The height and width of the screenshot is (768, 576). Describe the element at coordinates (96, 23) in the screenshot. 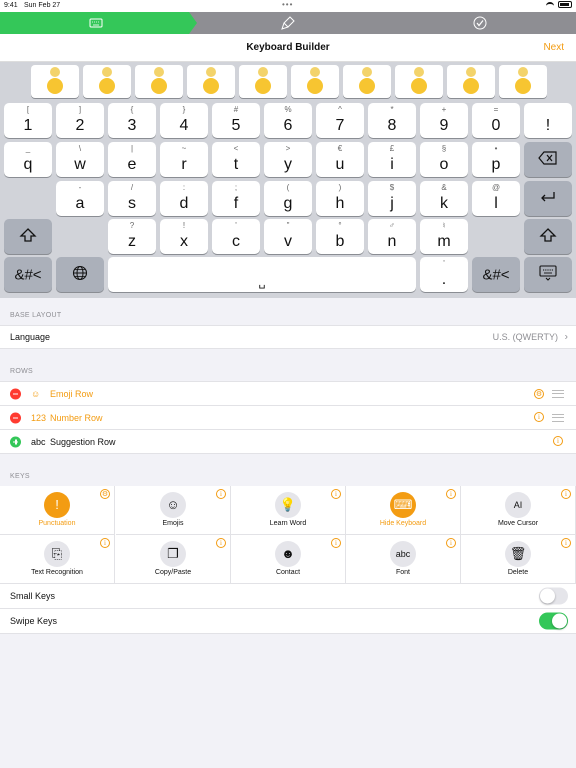

I see `keyboard-icon` at that location.